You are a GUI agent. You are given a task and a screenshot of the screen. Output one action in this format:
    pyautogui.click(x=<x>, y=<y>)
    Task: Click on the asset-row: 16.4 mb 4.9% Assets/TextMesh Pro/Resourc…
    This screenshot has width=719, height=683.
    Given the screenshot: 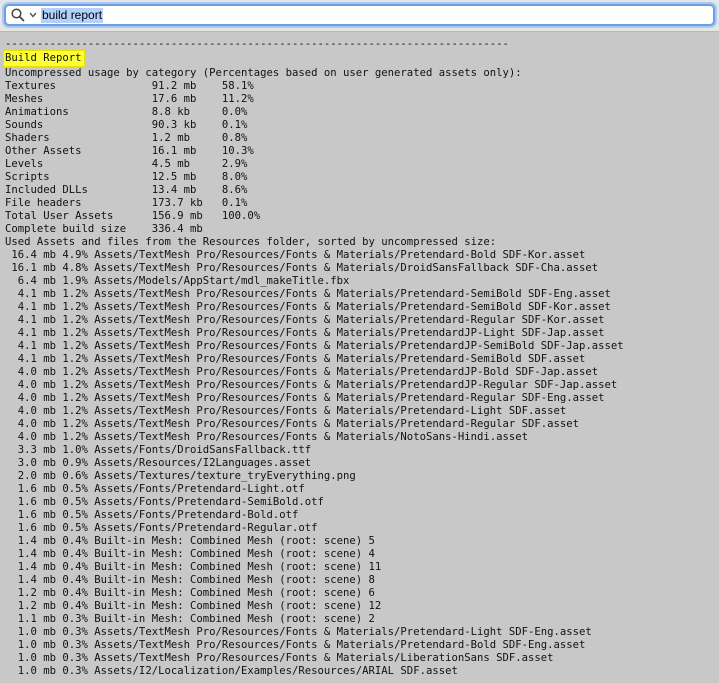 What is the action you would take?
    pyautogui.click(x=295, y=255)
    